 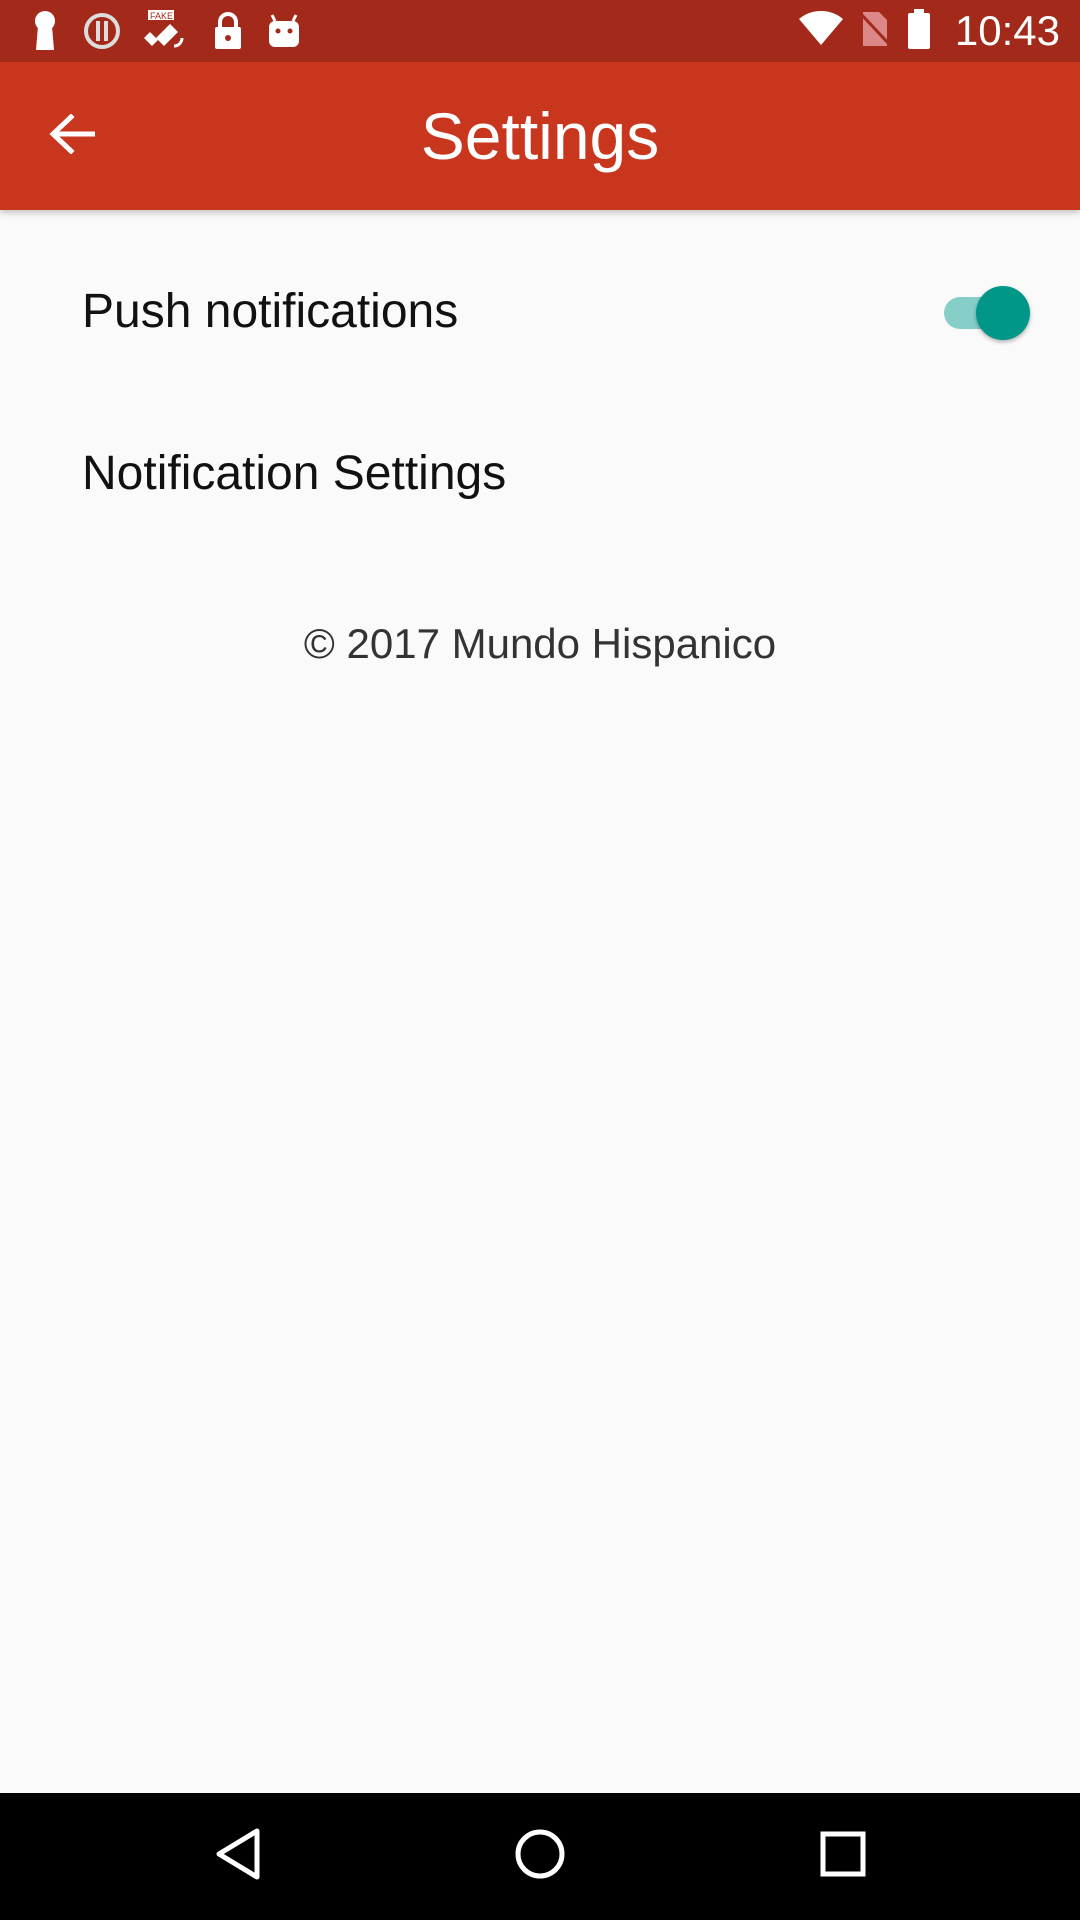 What do you see at coordinates (919, 31) in the screenshot?
I see `battery-icon` at bounding box center [919, 31].